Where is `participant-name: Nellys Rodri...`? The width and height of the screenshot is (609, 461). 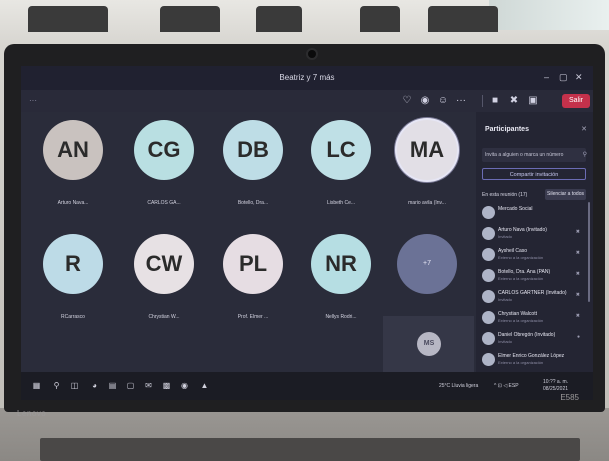
participant-name: Nellys Rodri... is located at coordinates (341, 317).